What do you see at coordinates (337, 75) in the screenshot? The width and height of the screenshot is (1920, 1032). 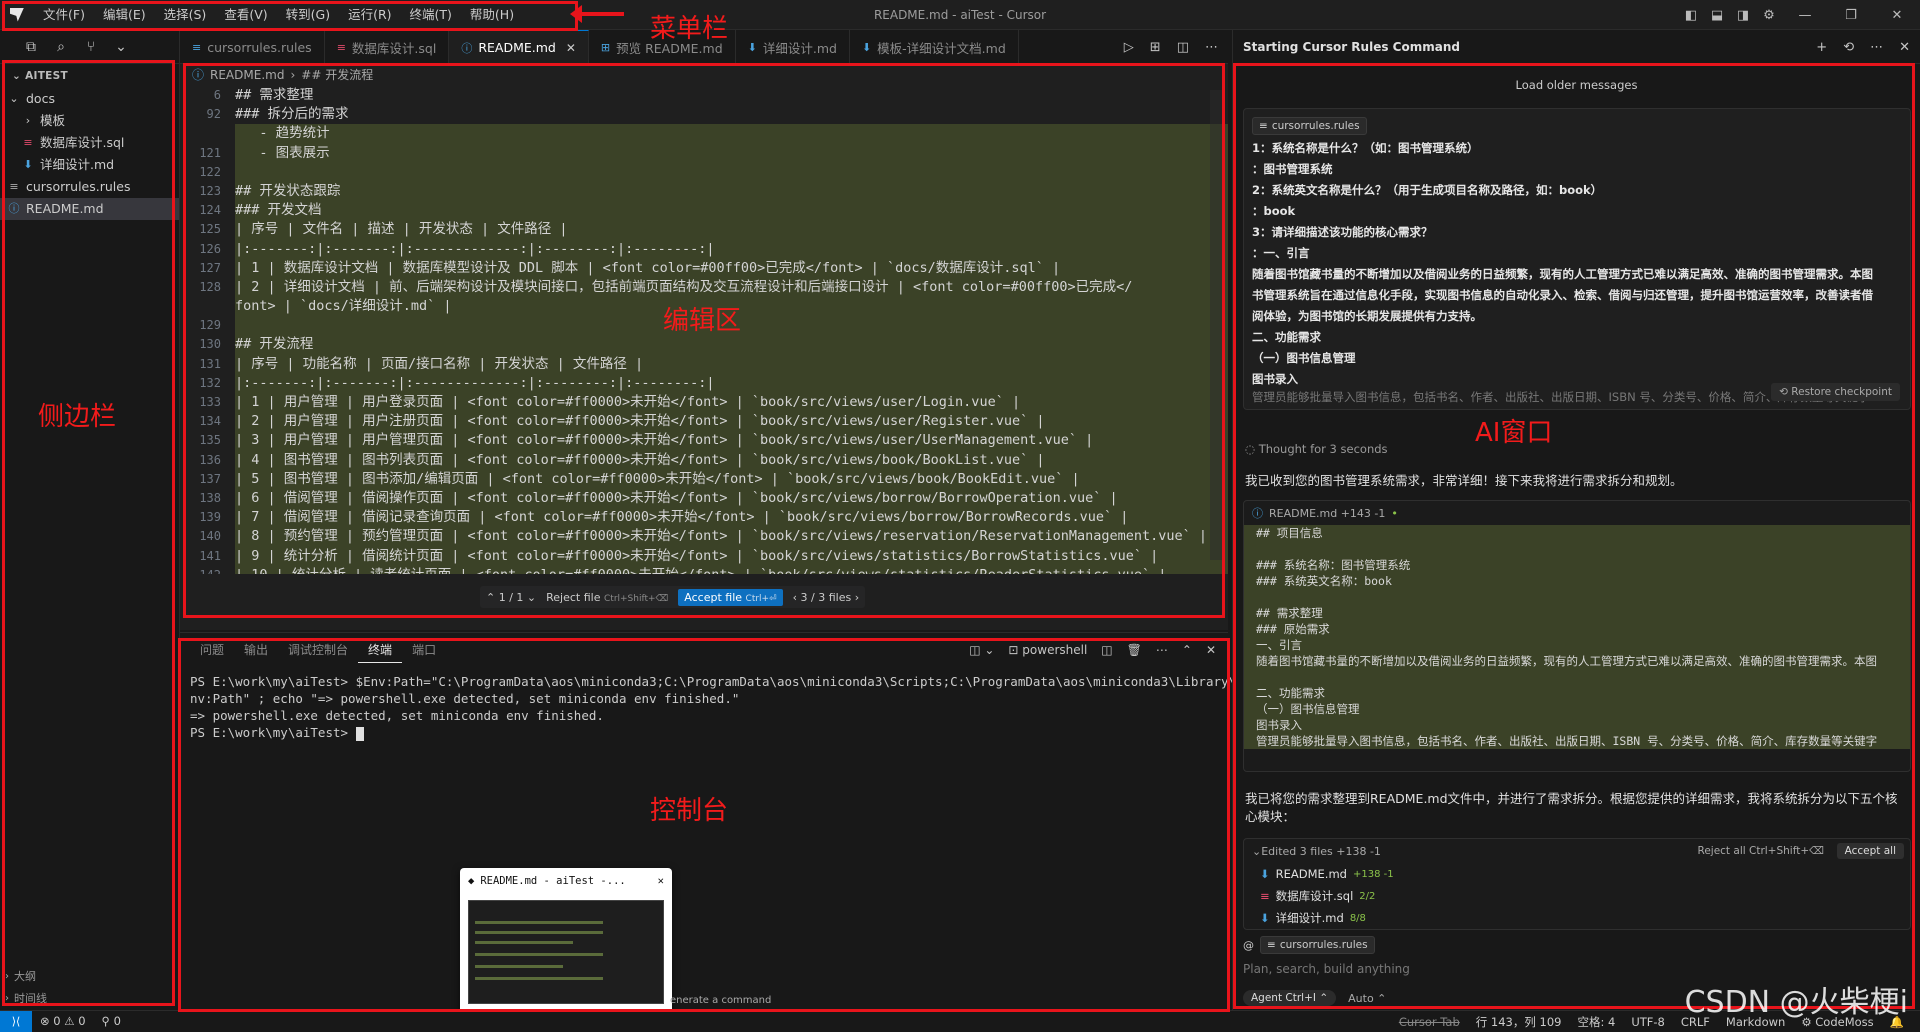 I see `breadcrumb-heading: ## 开发流程` at bounding box center [337, 75].